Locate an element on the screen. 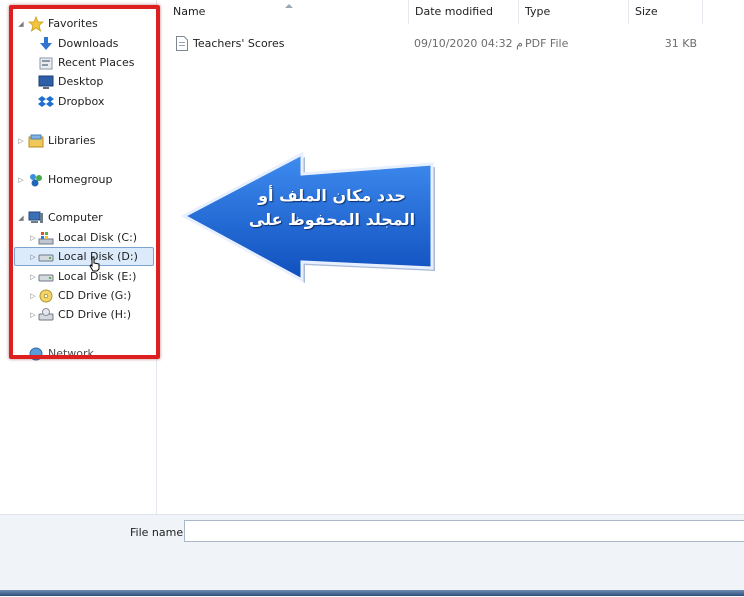 The image size is (744, 597). nav-label: Downloads is located at coordinates (88, 43).